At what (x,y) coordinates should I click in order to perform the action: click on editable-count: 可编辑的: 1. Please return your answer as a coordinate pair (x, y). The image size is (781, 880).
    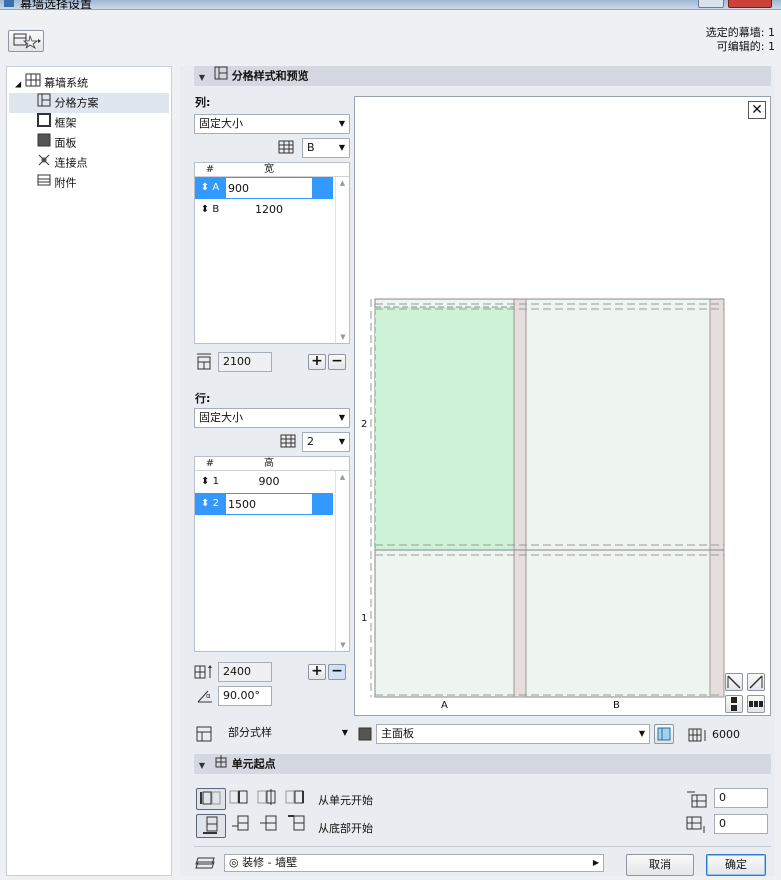
    Looking at the image, I should click on (745, 46).